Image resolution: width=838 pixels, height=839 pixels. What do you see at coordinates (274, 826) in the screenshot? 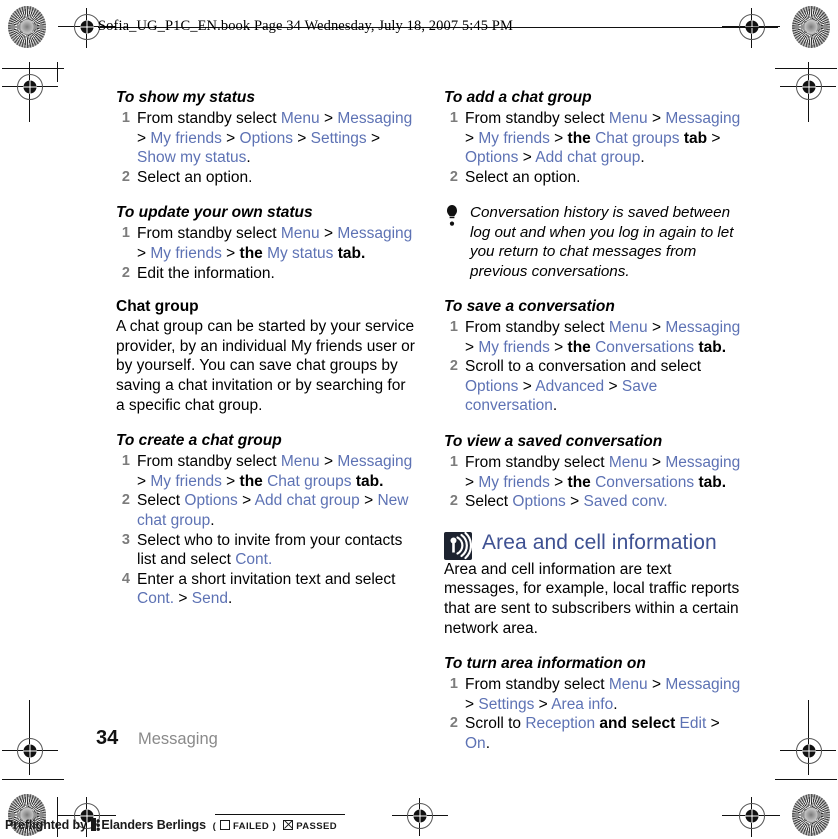
I see `preflight-failed-close: )` at bounding box center [274, 826].